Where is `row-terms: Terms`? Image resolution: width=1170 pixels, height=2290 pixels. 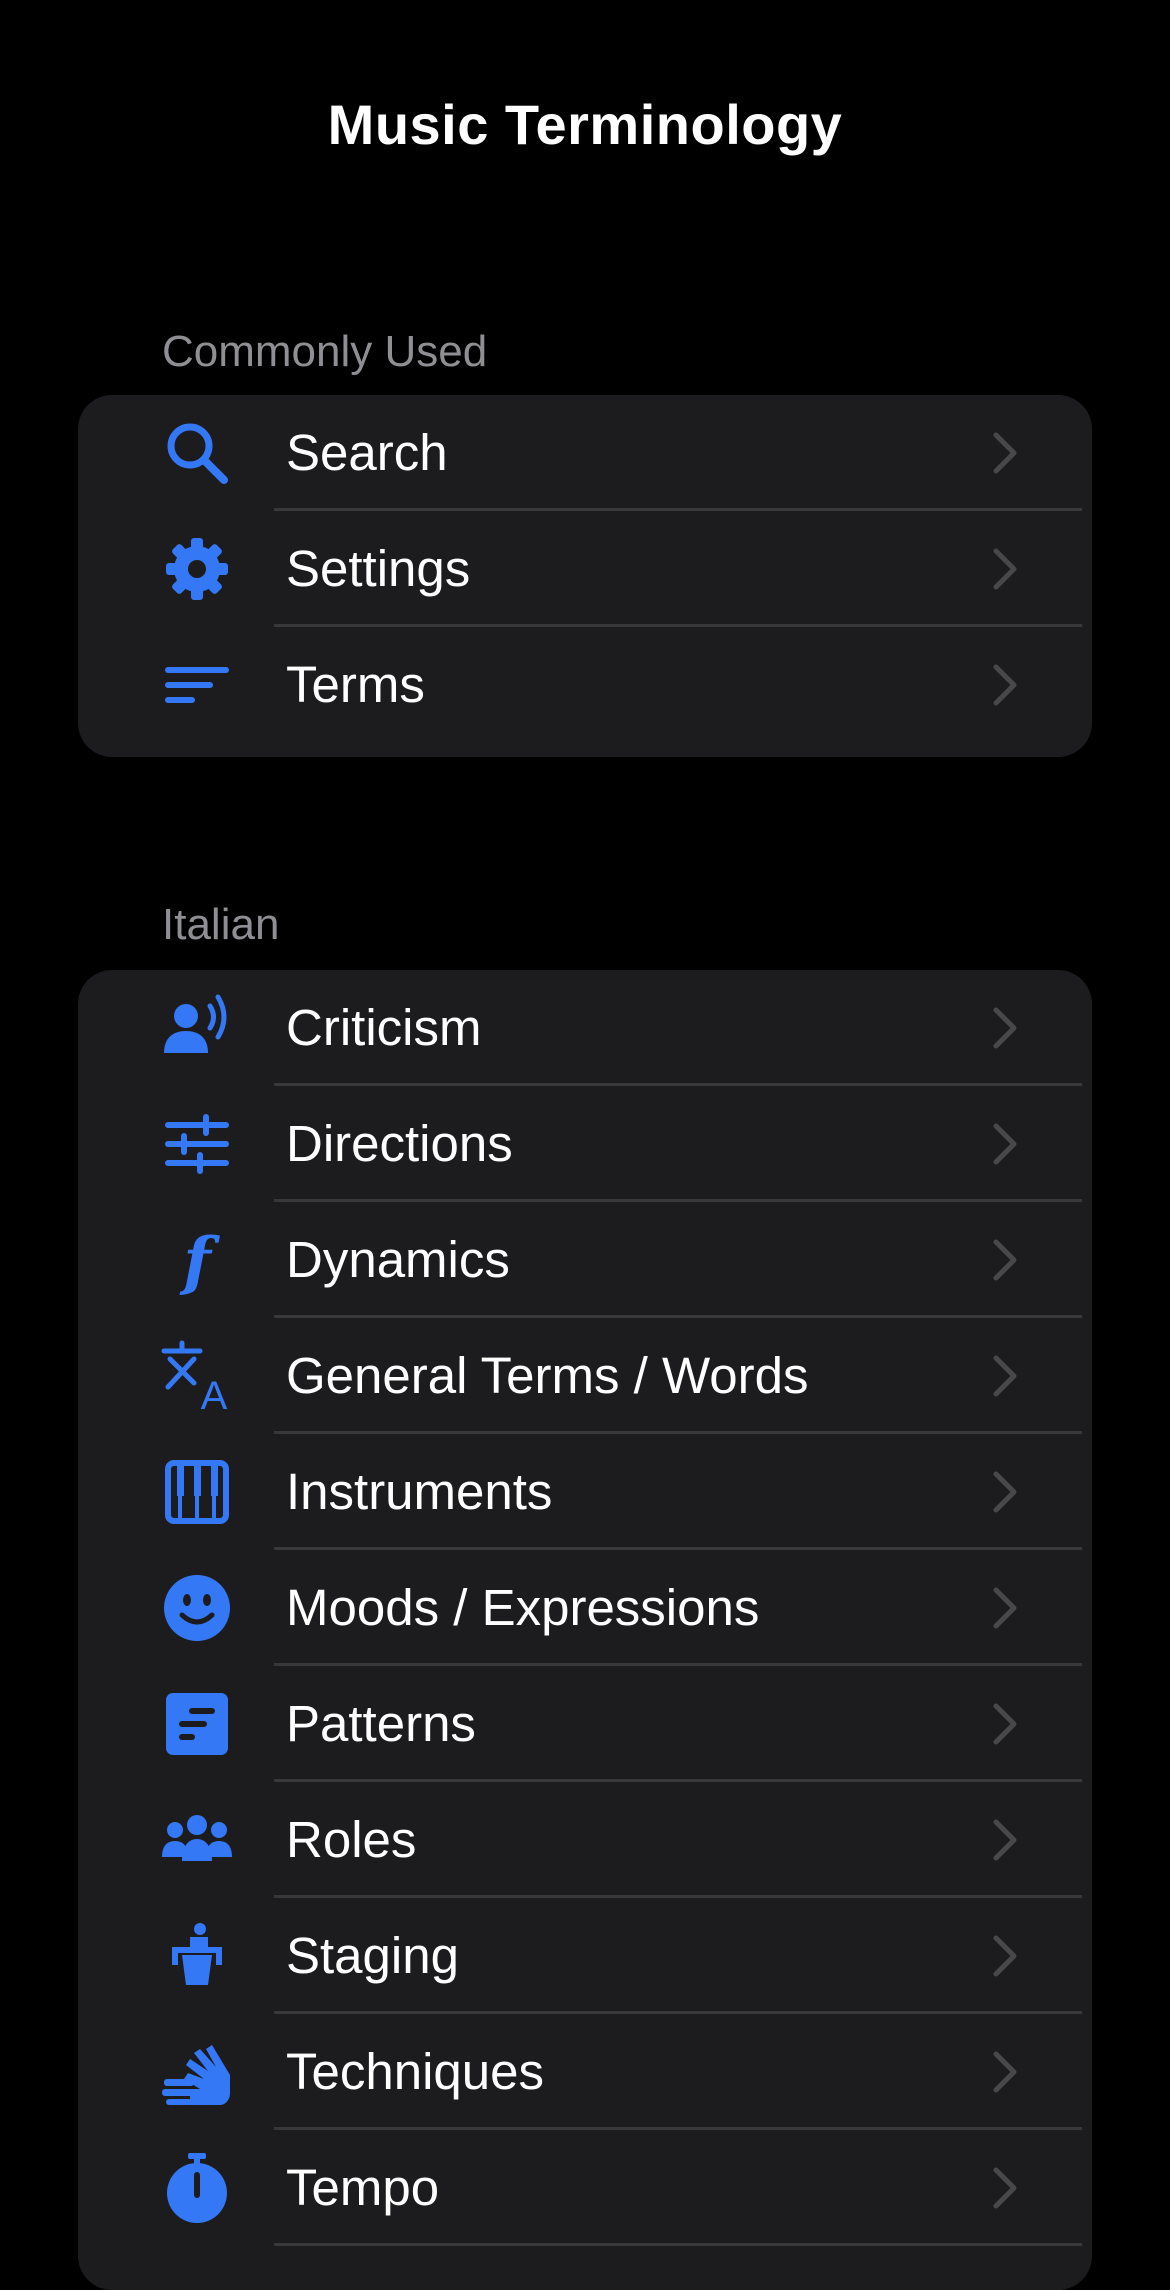
row-terms: Terms is located at coordinates (585, 692).